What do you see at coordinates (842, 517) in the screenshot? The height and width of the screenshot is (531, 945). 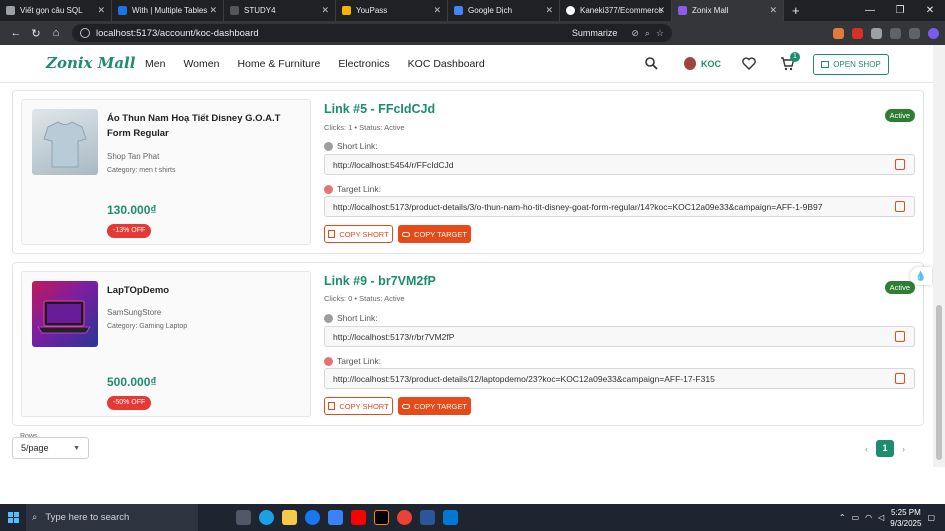 I see `chevron-up-icon: ⌃` at bounding box center [842, 517].